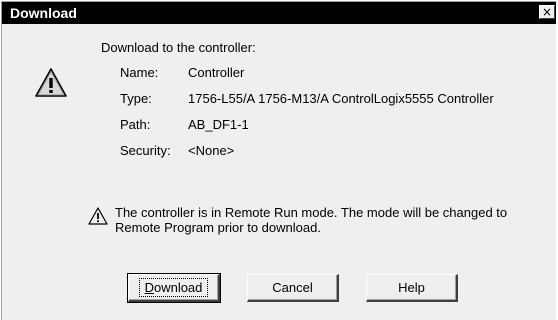  What do you see at coordinates (51, 82) in the screenshot?
I see `warning-icon` at bounding box center [51, 82].